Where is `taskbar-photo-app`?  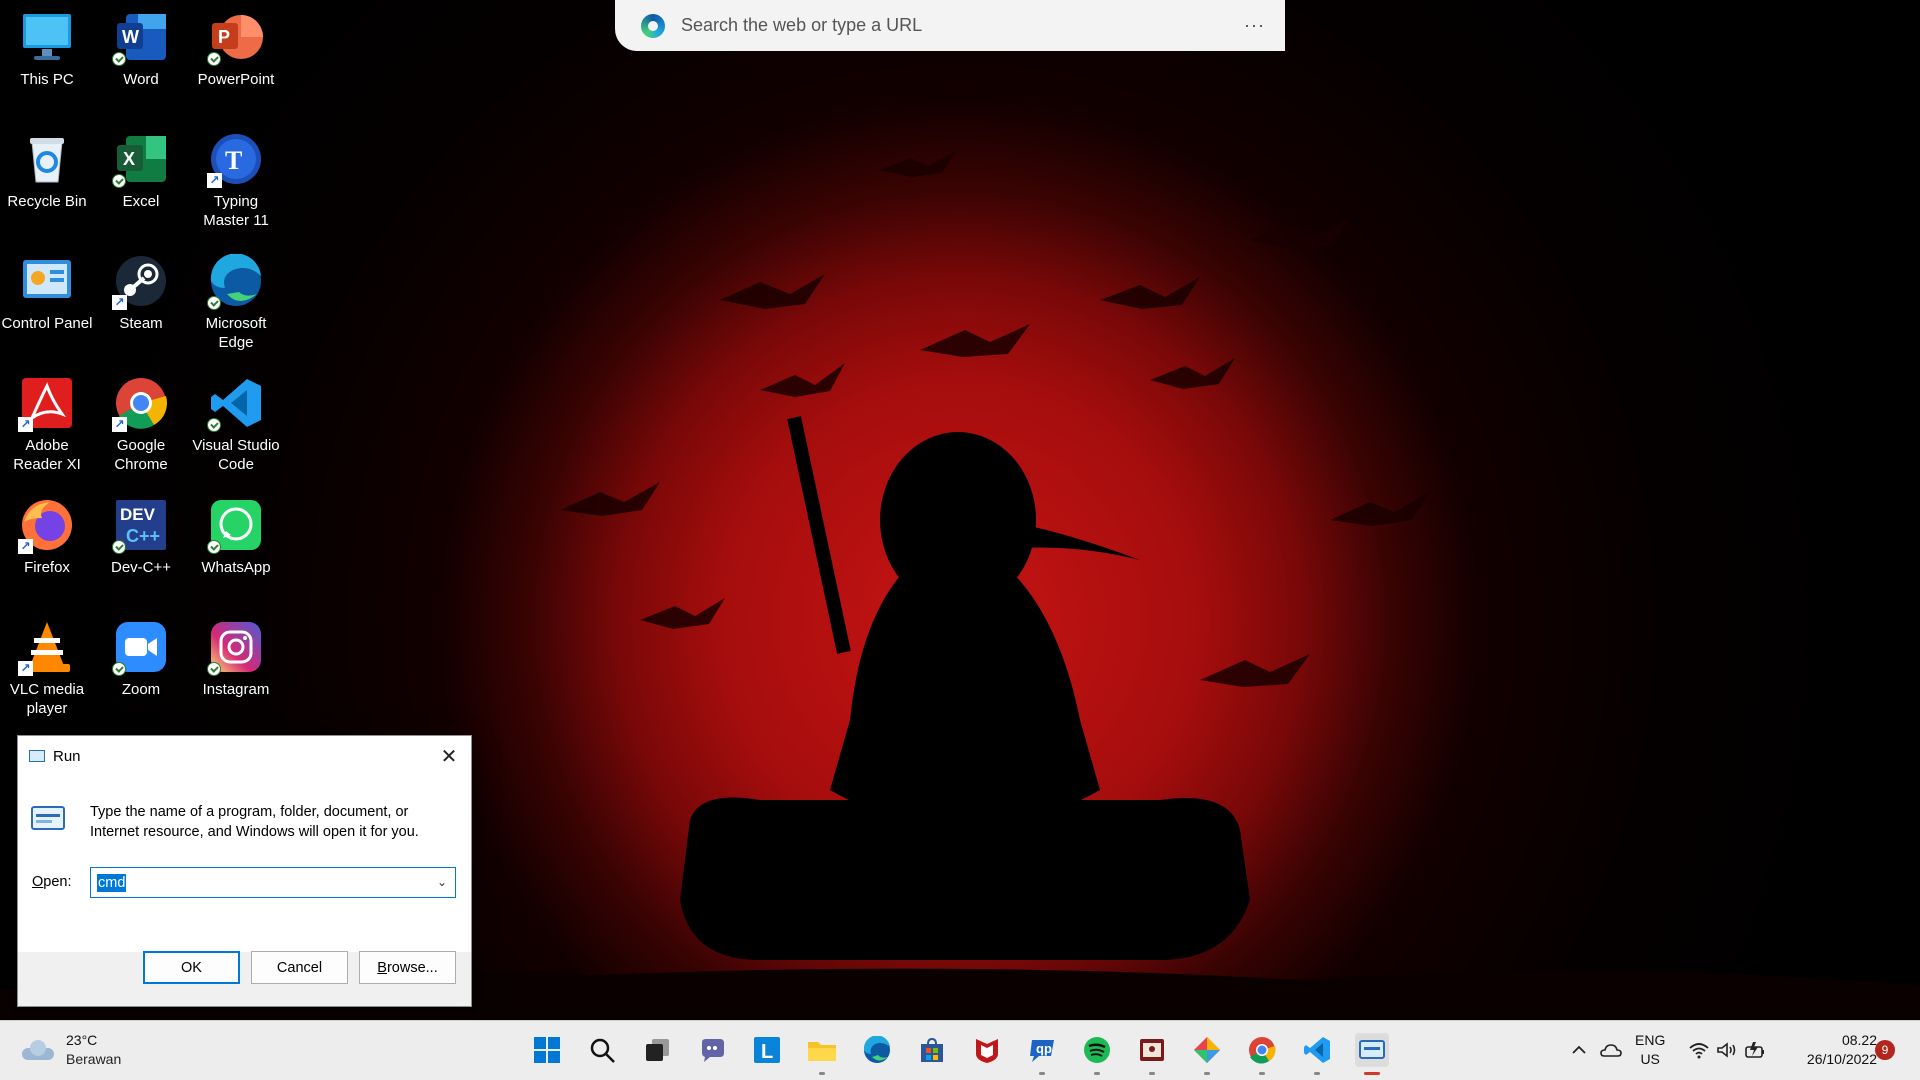
taskbar-photo-app is located at coordinates (1152, 1054).